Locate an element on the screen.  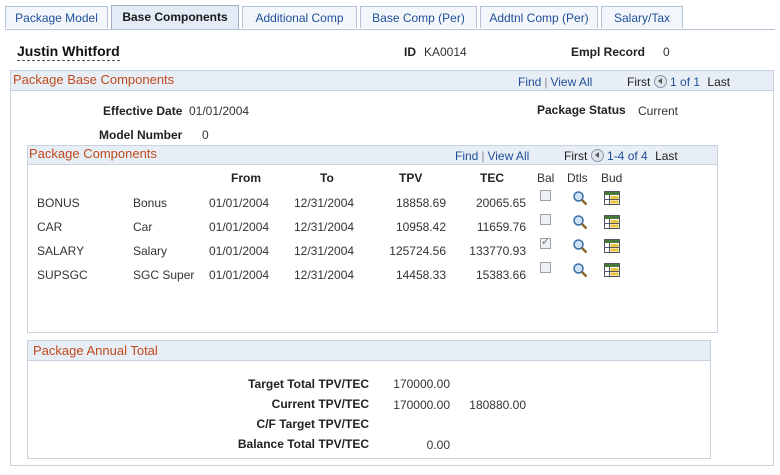
row-tpv: 18858.69 is located at coordinates (420, 203).